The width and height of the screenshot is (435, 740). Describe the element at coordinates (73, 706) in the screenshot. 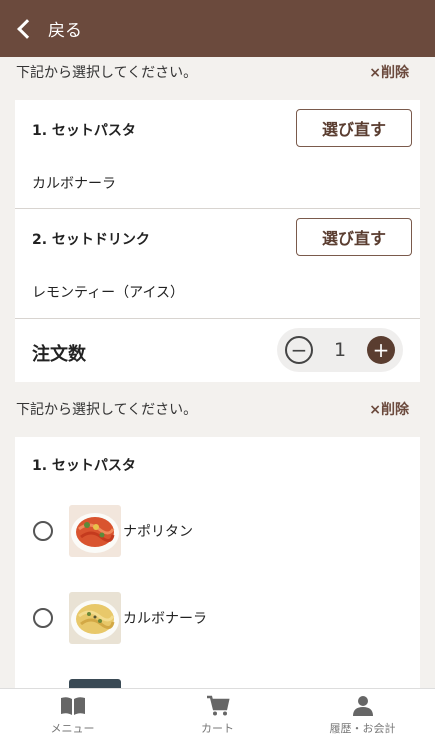

I see `book-icon` at that location.